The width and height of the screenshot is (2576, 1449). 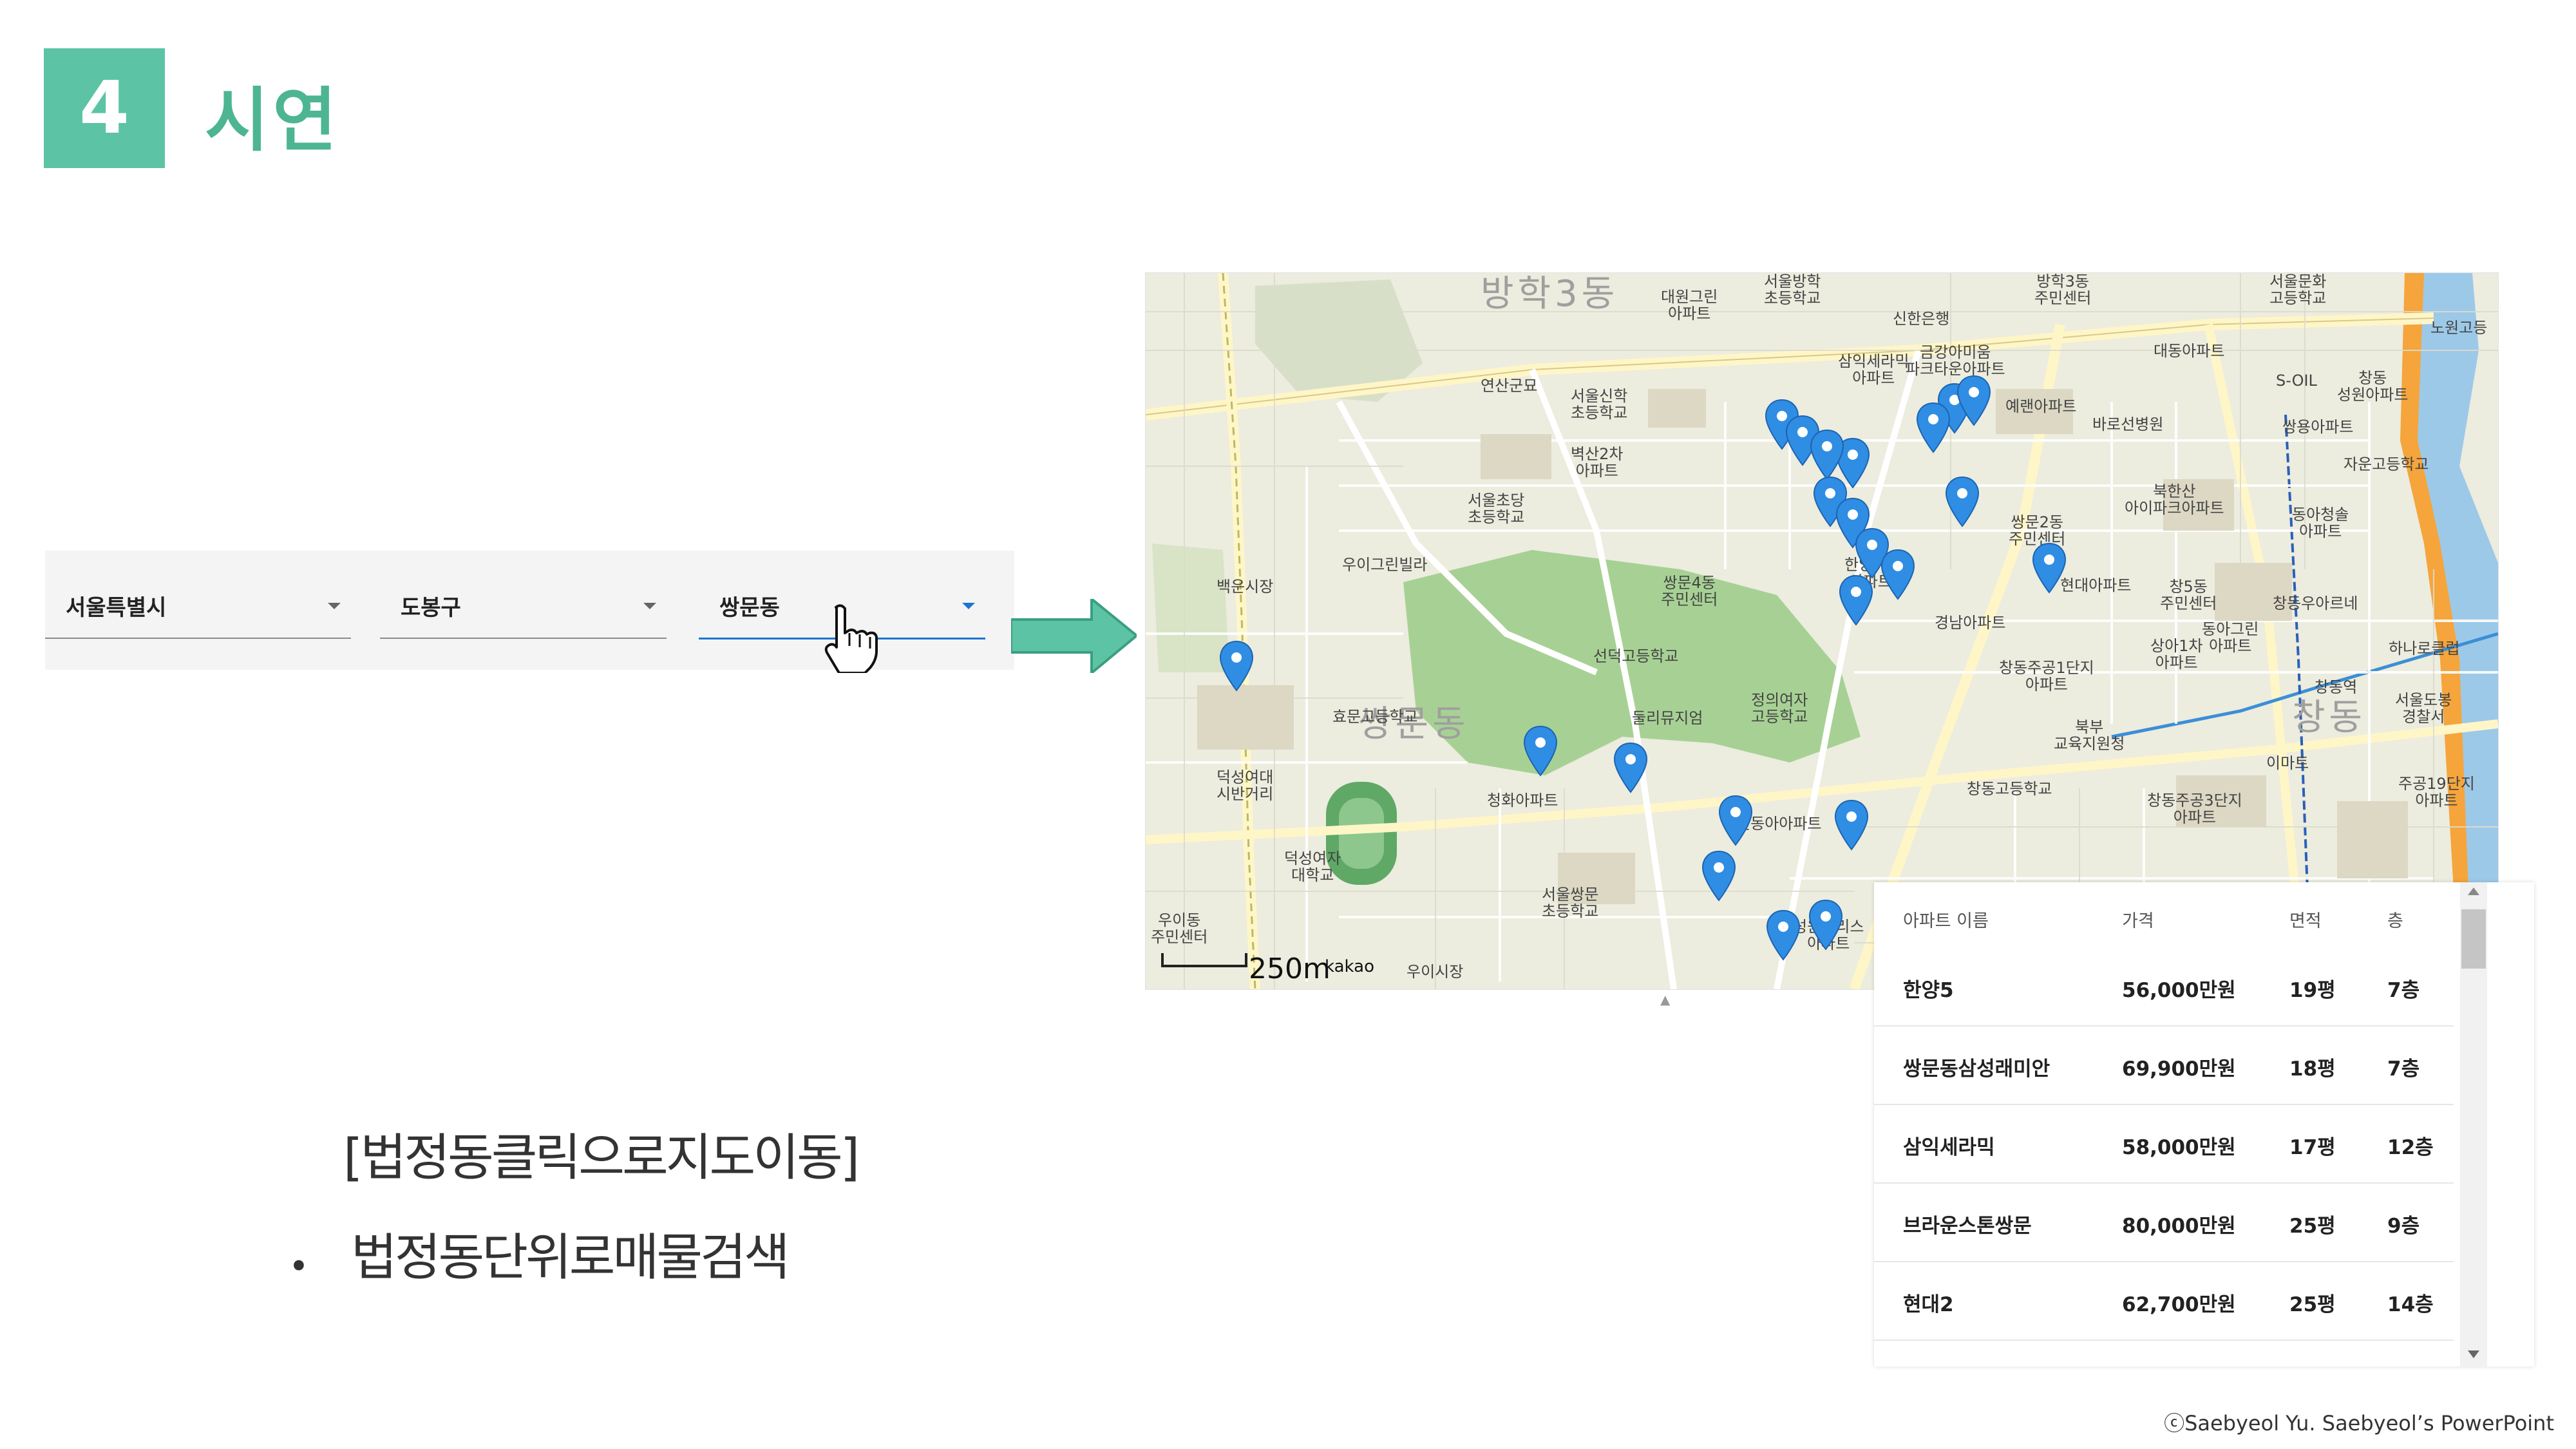 I want to click on cell-price: 80,000만원, so click(x=2179, y=1226).